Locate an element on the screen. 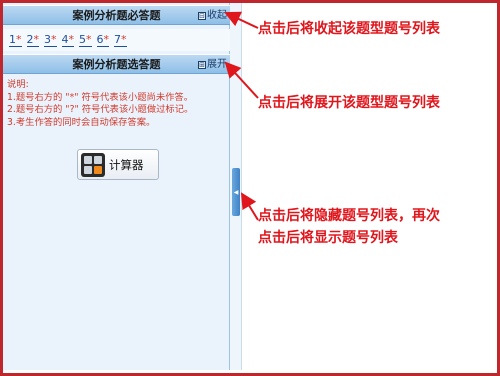 This screenshot has width=500, height=376. section-title-optional: 案例分析题选答题 is located at coordinates (116, 64).